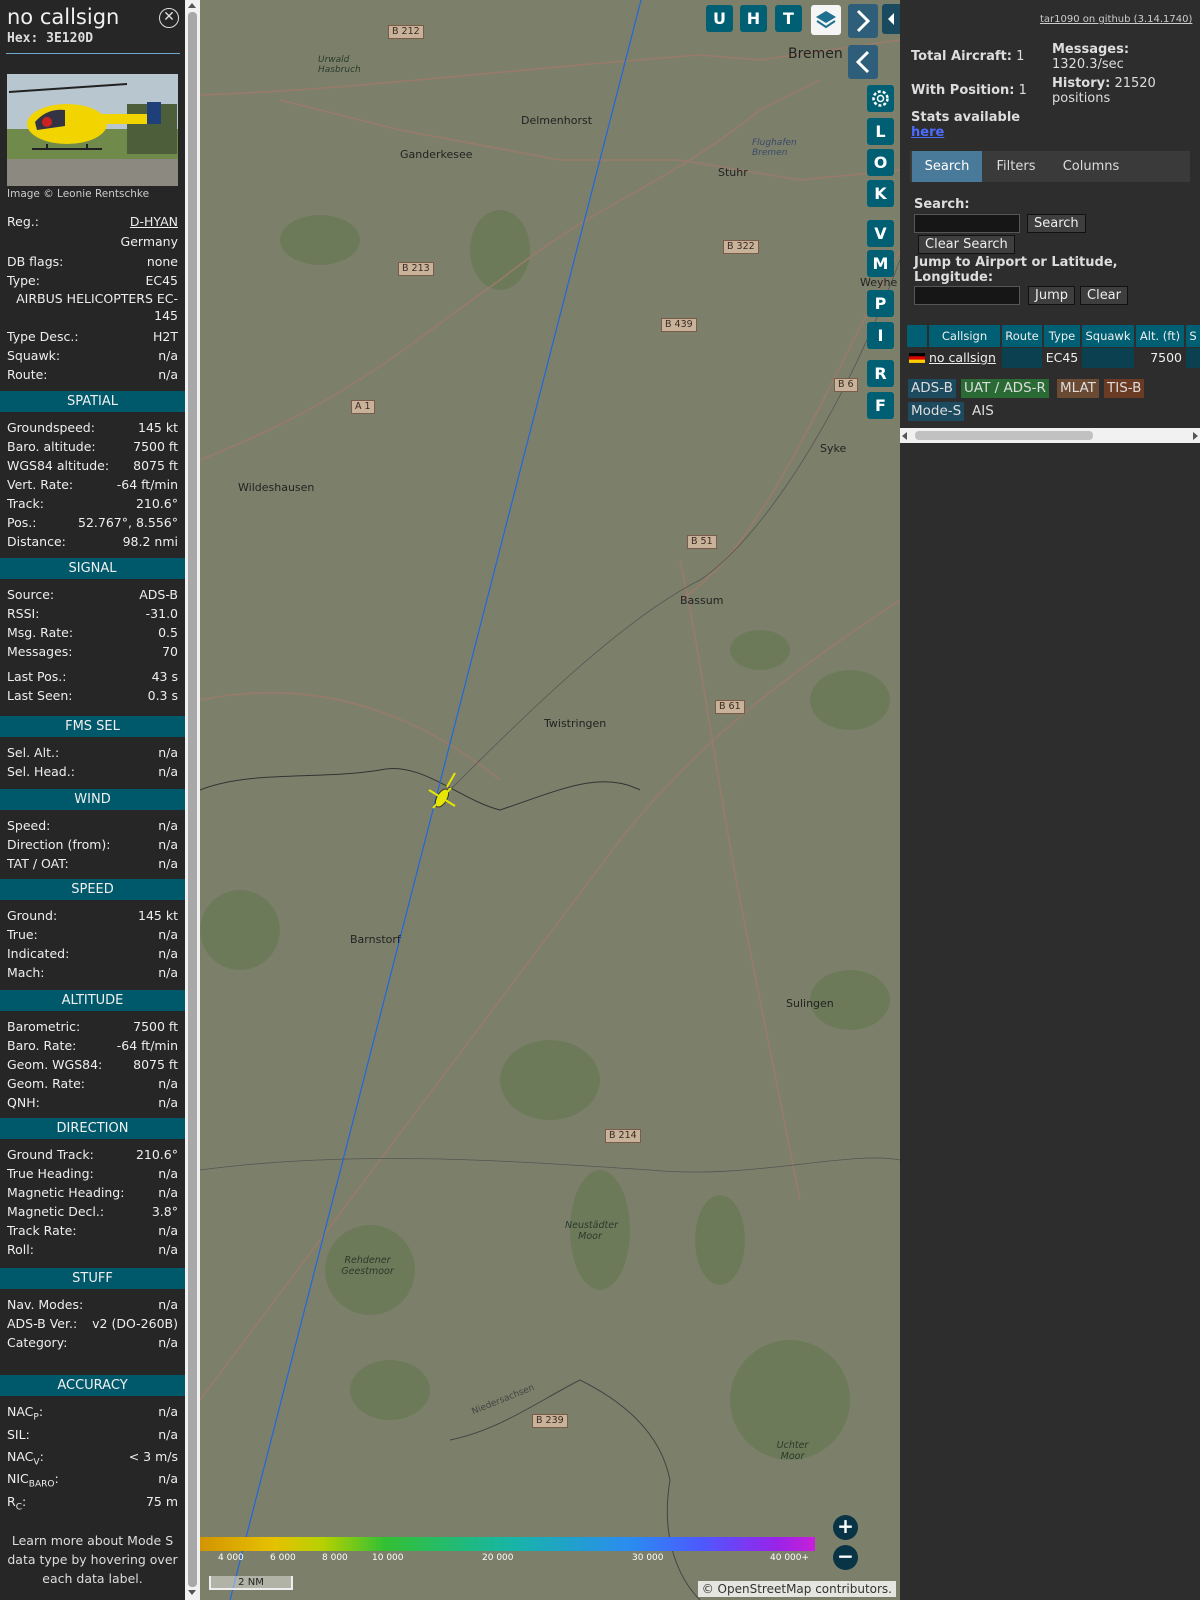 The height and width of the screenshot is (1600, 1200). What do you see at coordinates (1193, 336) in the screenshot?
I see `col-speed: S` at bounding box center [1193, 336].